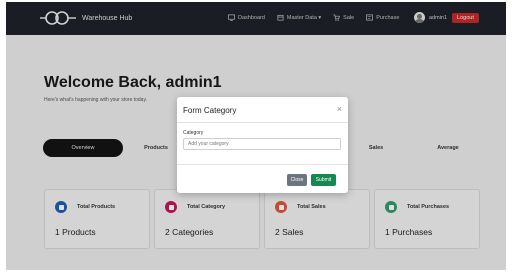 The height and width of the screenshot is (275, 512). Describe the element at coordinates (193, 133) in the screenshot. I see `category-label: Category` at that location.